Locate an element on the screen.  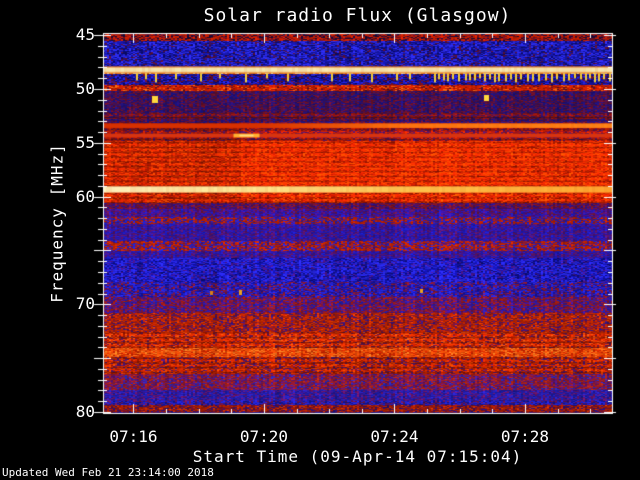
y-tick-label: 60 is located at coordinates (85, 196).